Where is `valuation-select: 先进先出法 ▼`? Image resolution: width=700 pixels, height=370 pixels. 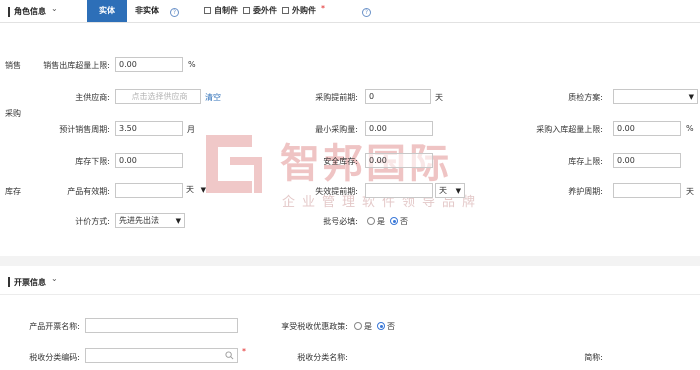 valuation-select: 先进先出法 ▼ is located at coordinates (150, 220).